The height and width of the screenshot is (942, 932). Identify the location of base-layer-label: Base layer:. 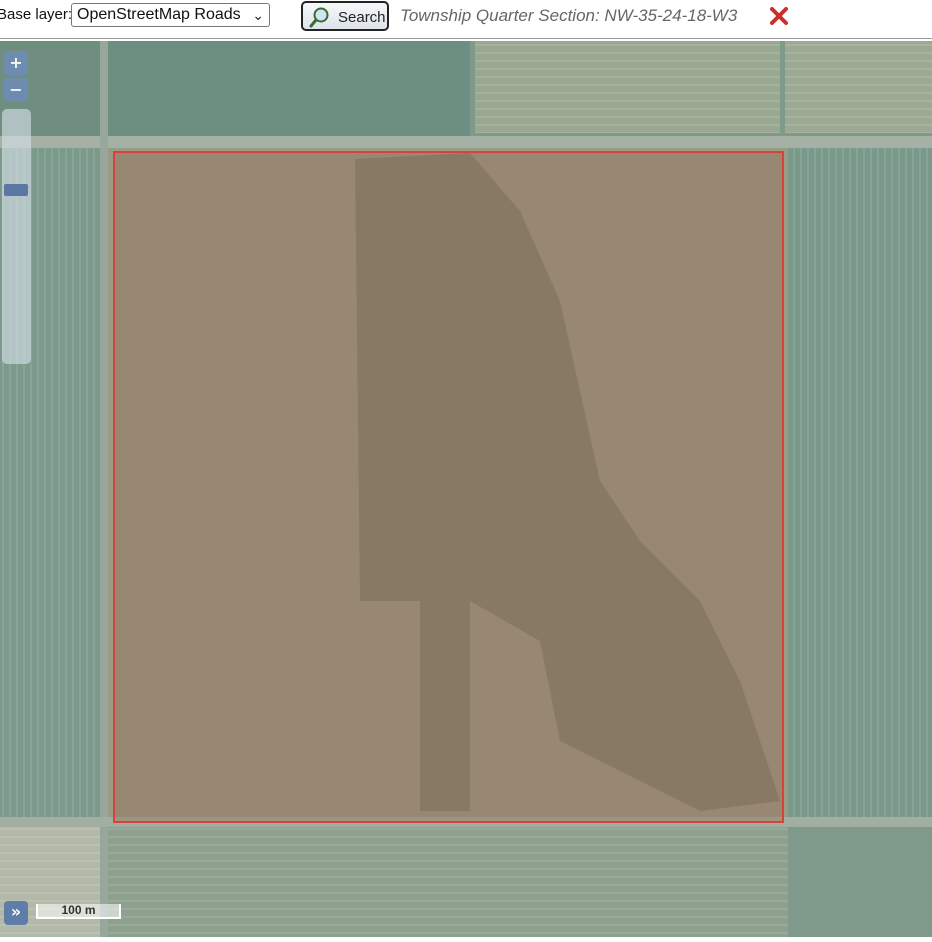
(36, 14).